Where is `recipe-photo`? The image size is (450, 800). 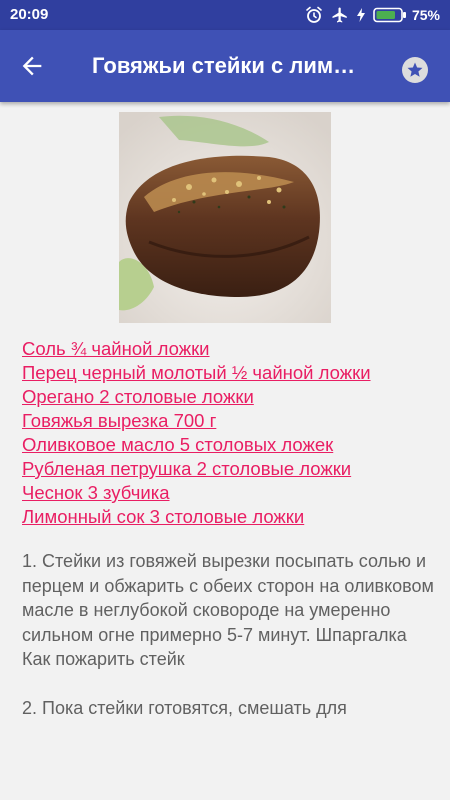 recipe-photo is located at coordinates (225, 217).